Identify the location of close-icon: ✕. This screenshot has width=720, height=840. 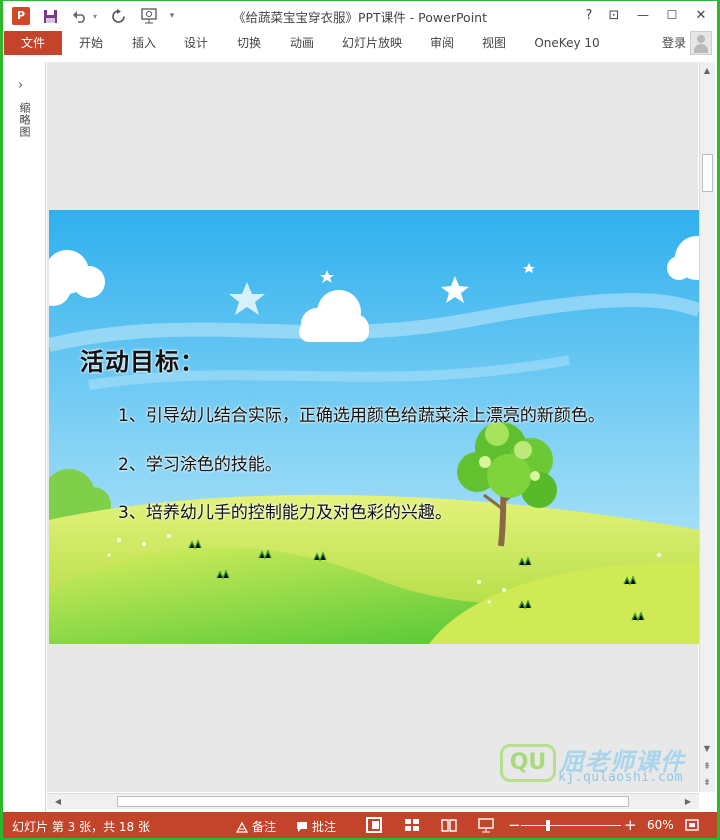
(701, 15).